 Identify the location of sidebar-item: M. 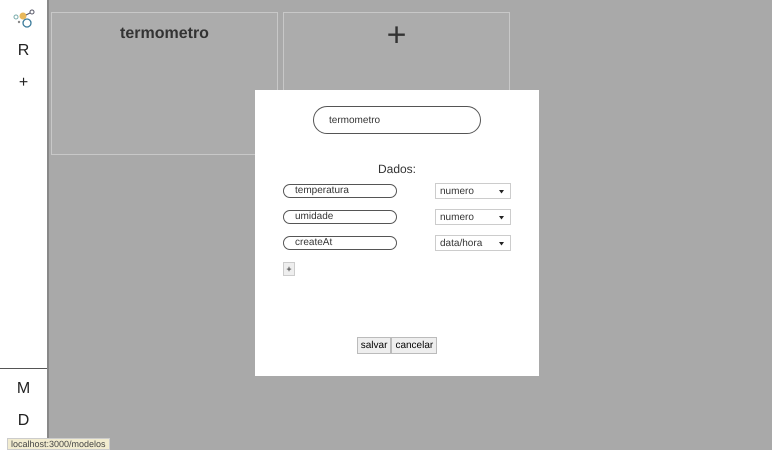
(24, 389).